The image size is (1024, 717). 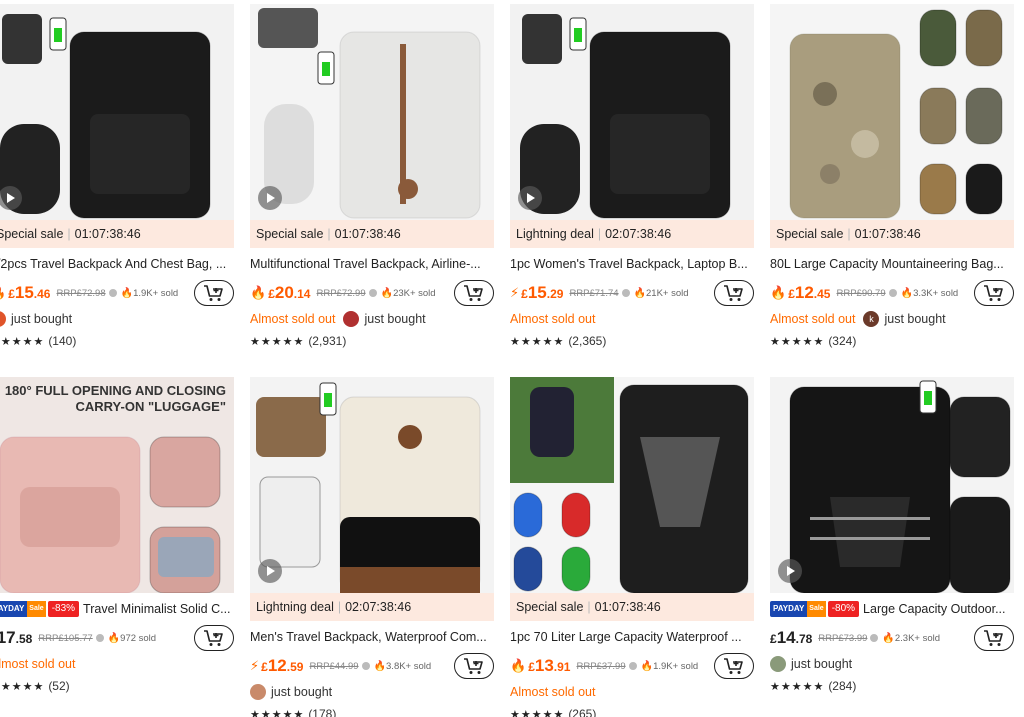 What do you see at coordinates (892, 686) in the screenshot?
I see `rating-row: ★★★★★ (284)` at bounding box center [892, 686].